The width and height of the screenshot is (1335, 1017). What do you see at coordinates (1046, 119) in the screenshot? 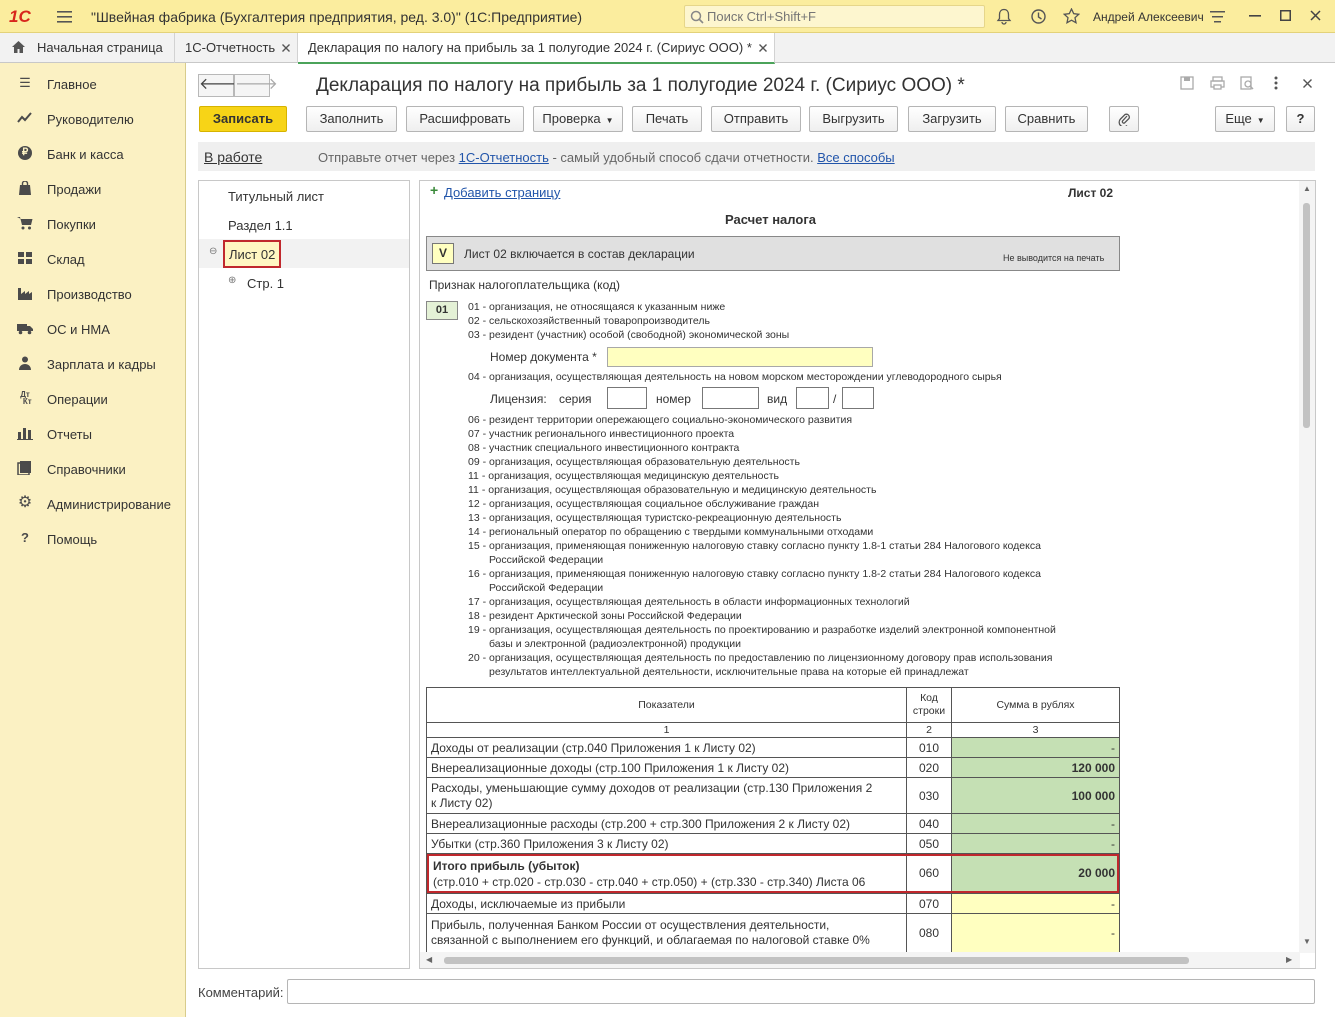
I see `compare-button: Сравнить` at bounding box center [1046, 119].